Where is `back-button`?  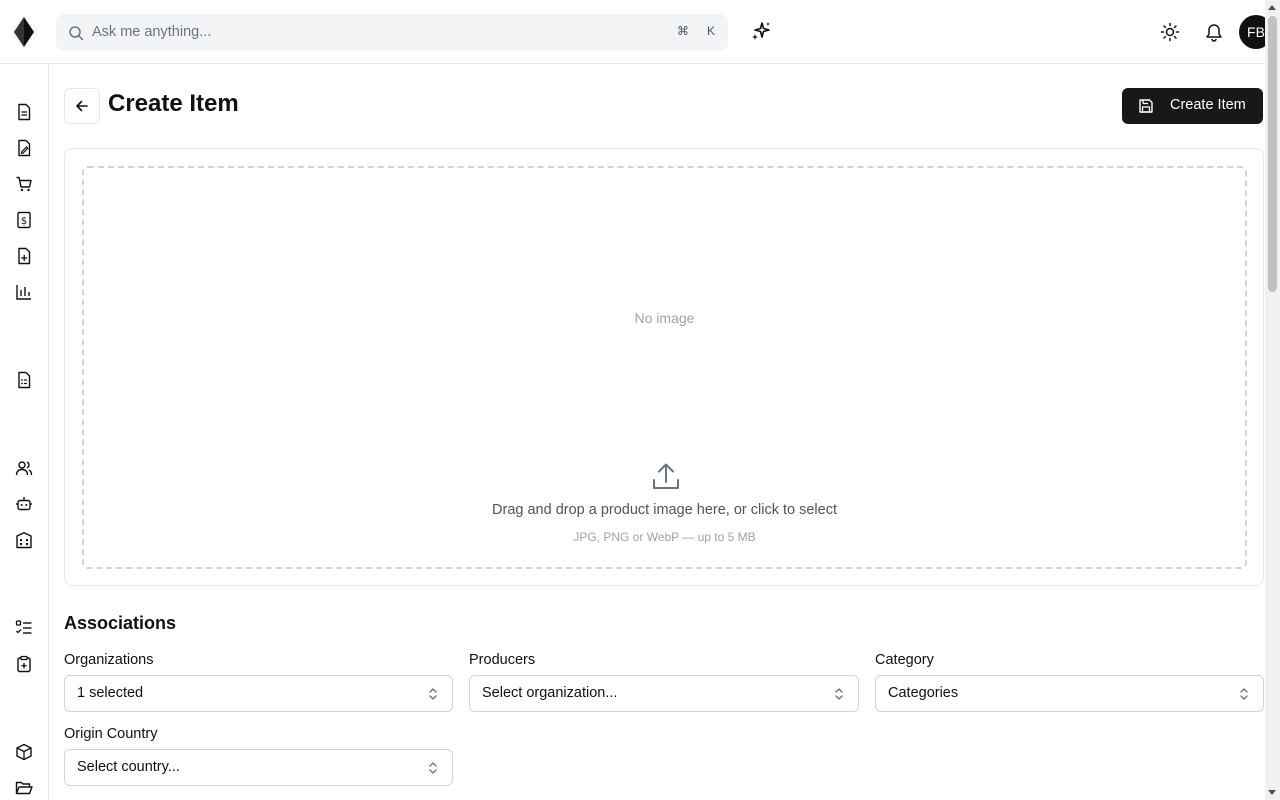
back-button is located at coordinates (82, 106).